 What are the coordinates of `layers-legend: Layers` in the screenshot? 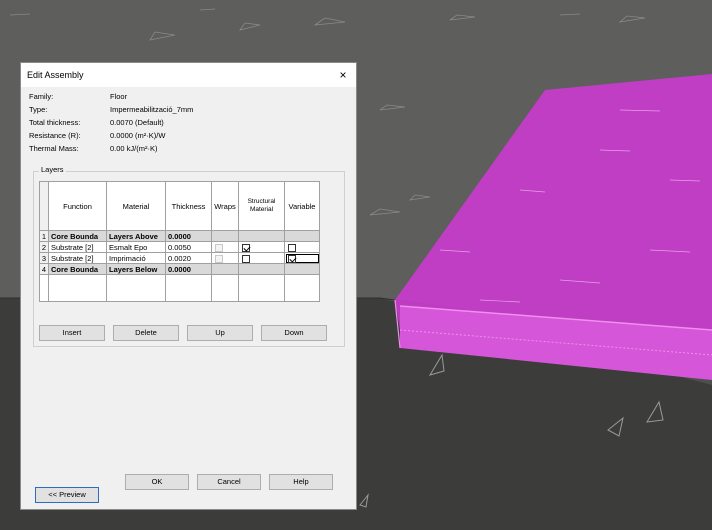 It's located at (52, 169).